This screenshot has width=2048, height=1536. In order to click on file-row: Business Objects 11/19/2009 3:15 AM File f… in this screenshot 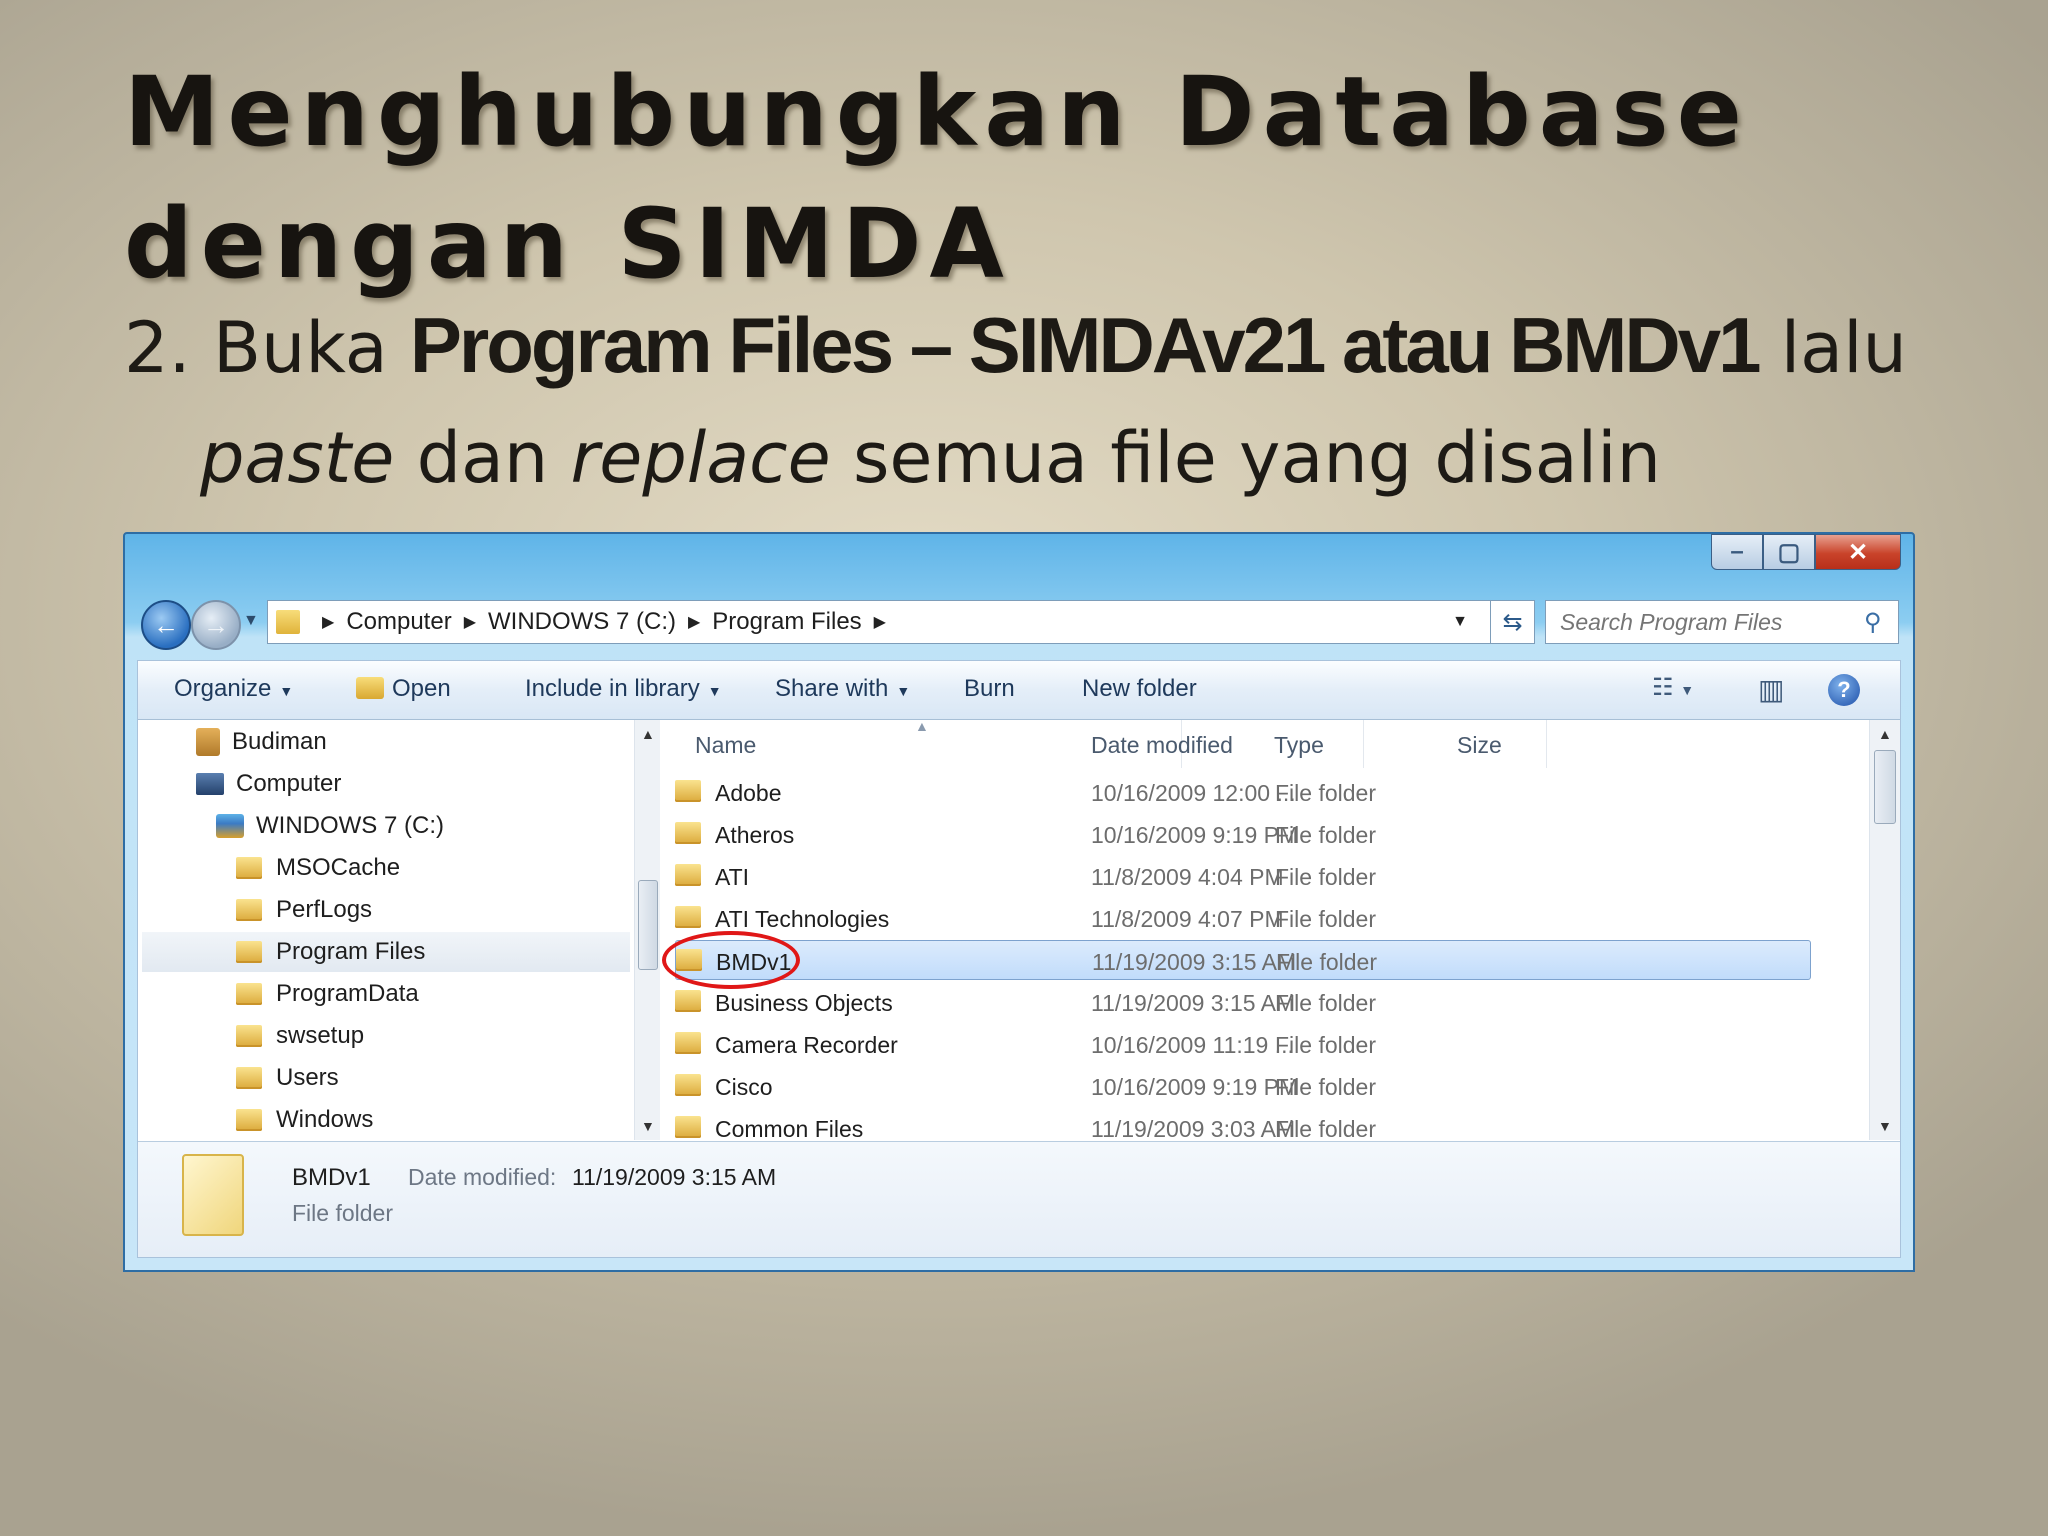, I will do `click(1243, 1002)`.